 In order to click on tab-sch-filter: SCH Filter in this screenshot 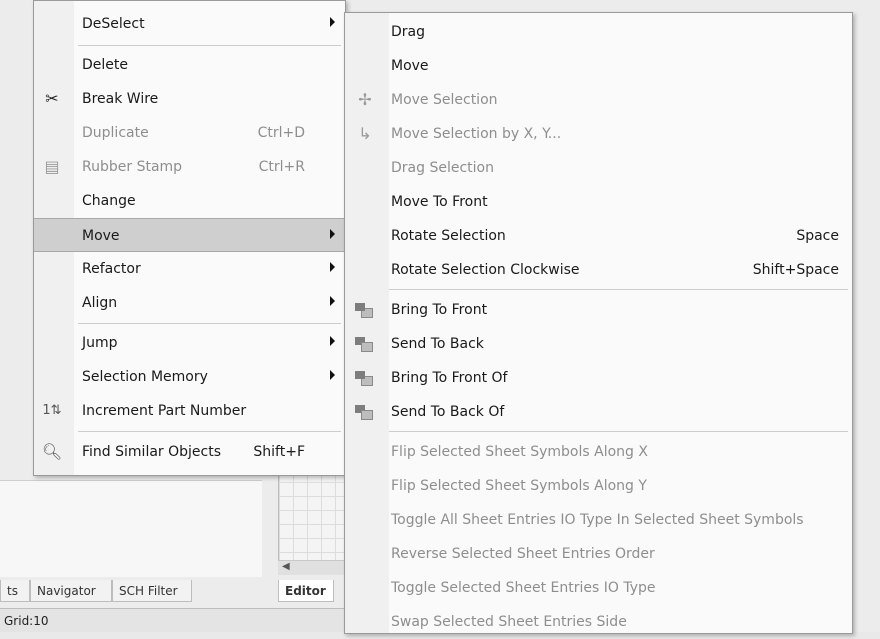, I will do `click(152, 591)`.